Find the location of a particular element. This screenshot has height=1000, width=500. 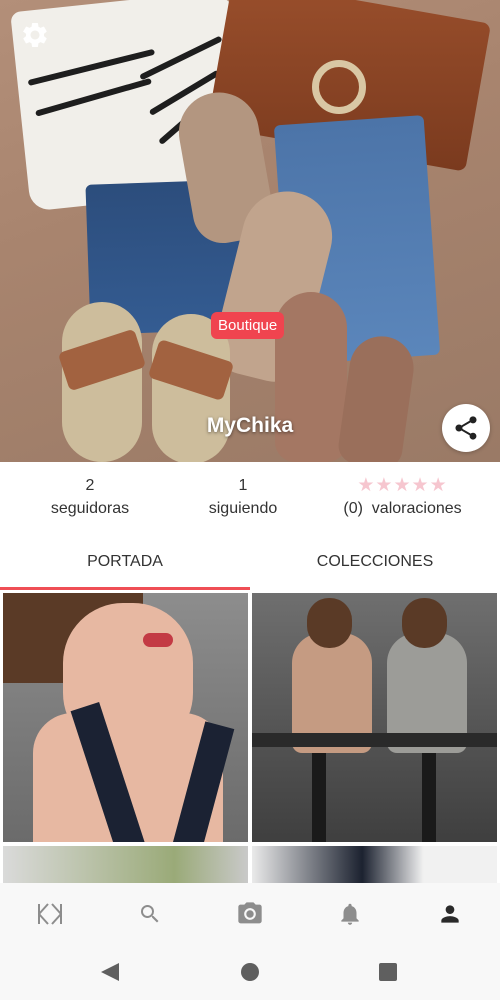

tab-portada: PORTADA is located at coordinates (125, 565).